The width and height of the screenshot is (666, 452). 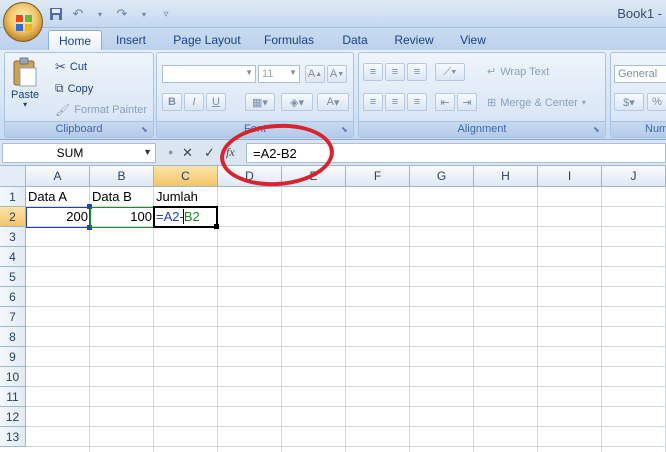 What do you see at coordinates (71, 67) in the screenshot?
I see `cut-button: ✂ Cut` at bounding box center [71, 67].